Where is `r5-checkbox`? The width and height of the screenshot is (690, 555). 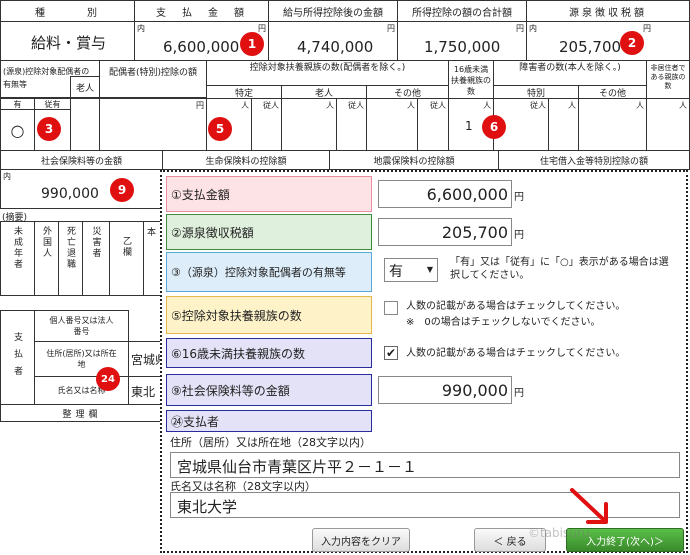
r5-checkbox is located at coordinates (391, 308).